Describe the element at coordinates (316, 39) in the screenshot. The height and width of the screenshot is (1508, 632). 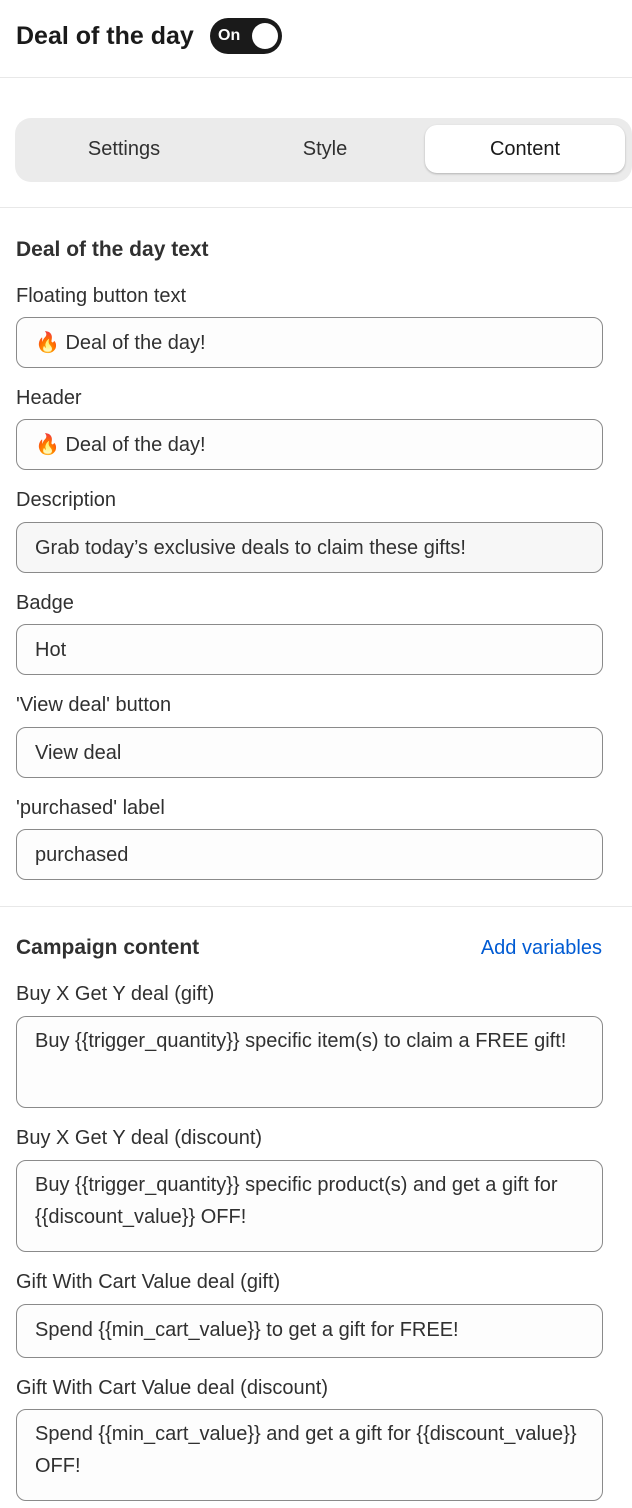
I see `page-header: Deal of the day On` at that location.